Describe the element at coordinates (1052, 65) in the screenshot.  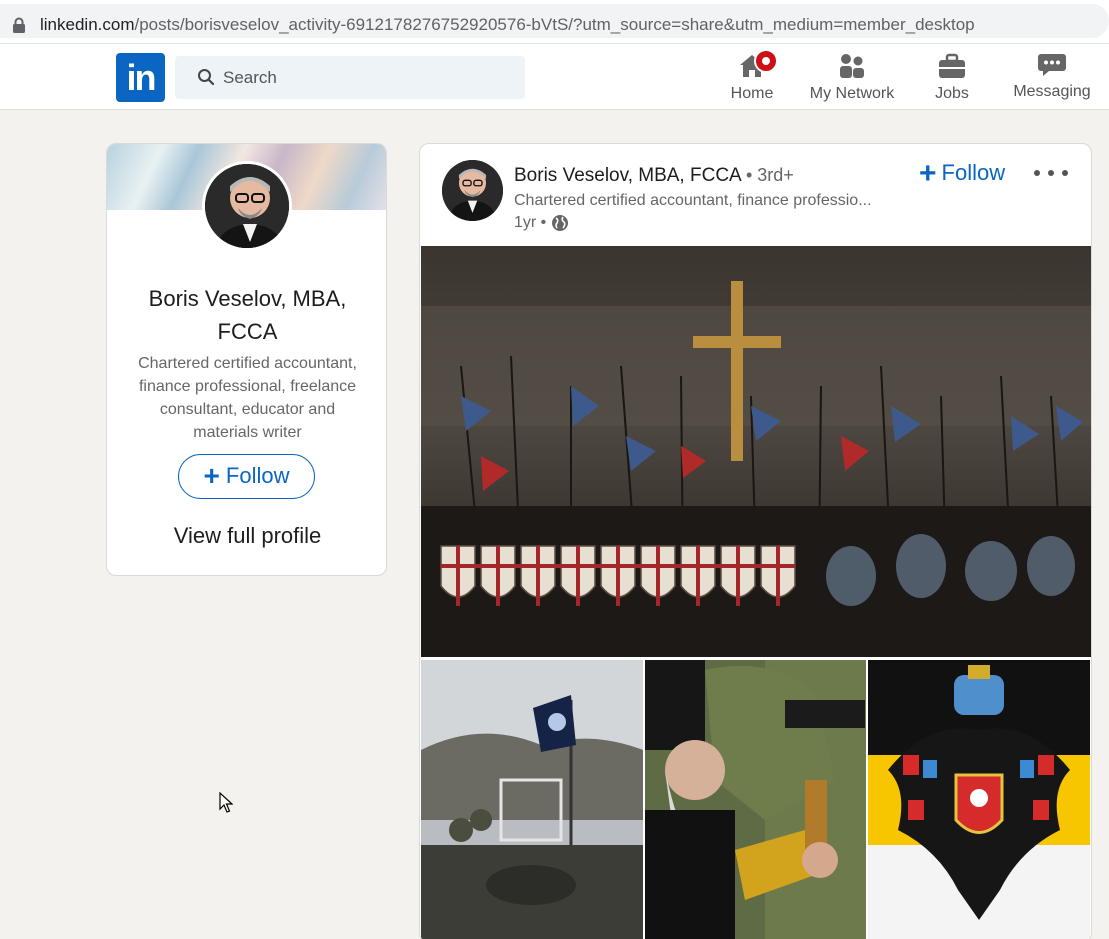
I see `chat-icon` at that location.